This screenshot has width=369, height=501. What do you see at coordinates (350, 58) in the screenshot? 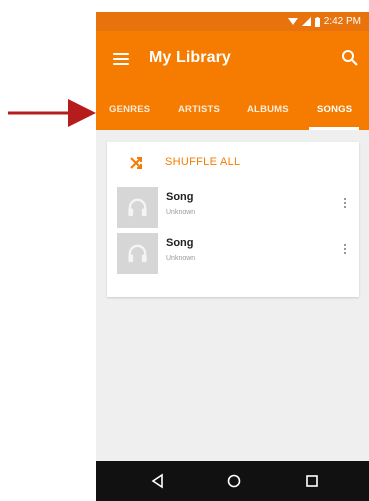
I see `search-icon` at bounding box center [350, 58].